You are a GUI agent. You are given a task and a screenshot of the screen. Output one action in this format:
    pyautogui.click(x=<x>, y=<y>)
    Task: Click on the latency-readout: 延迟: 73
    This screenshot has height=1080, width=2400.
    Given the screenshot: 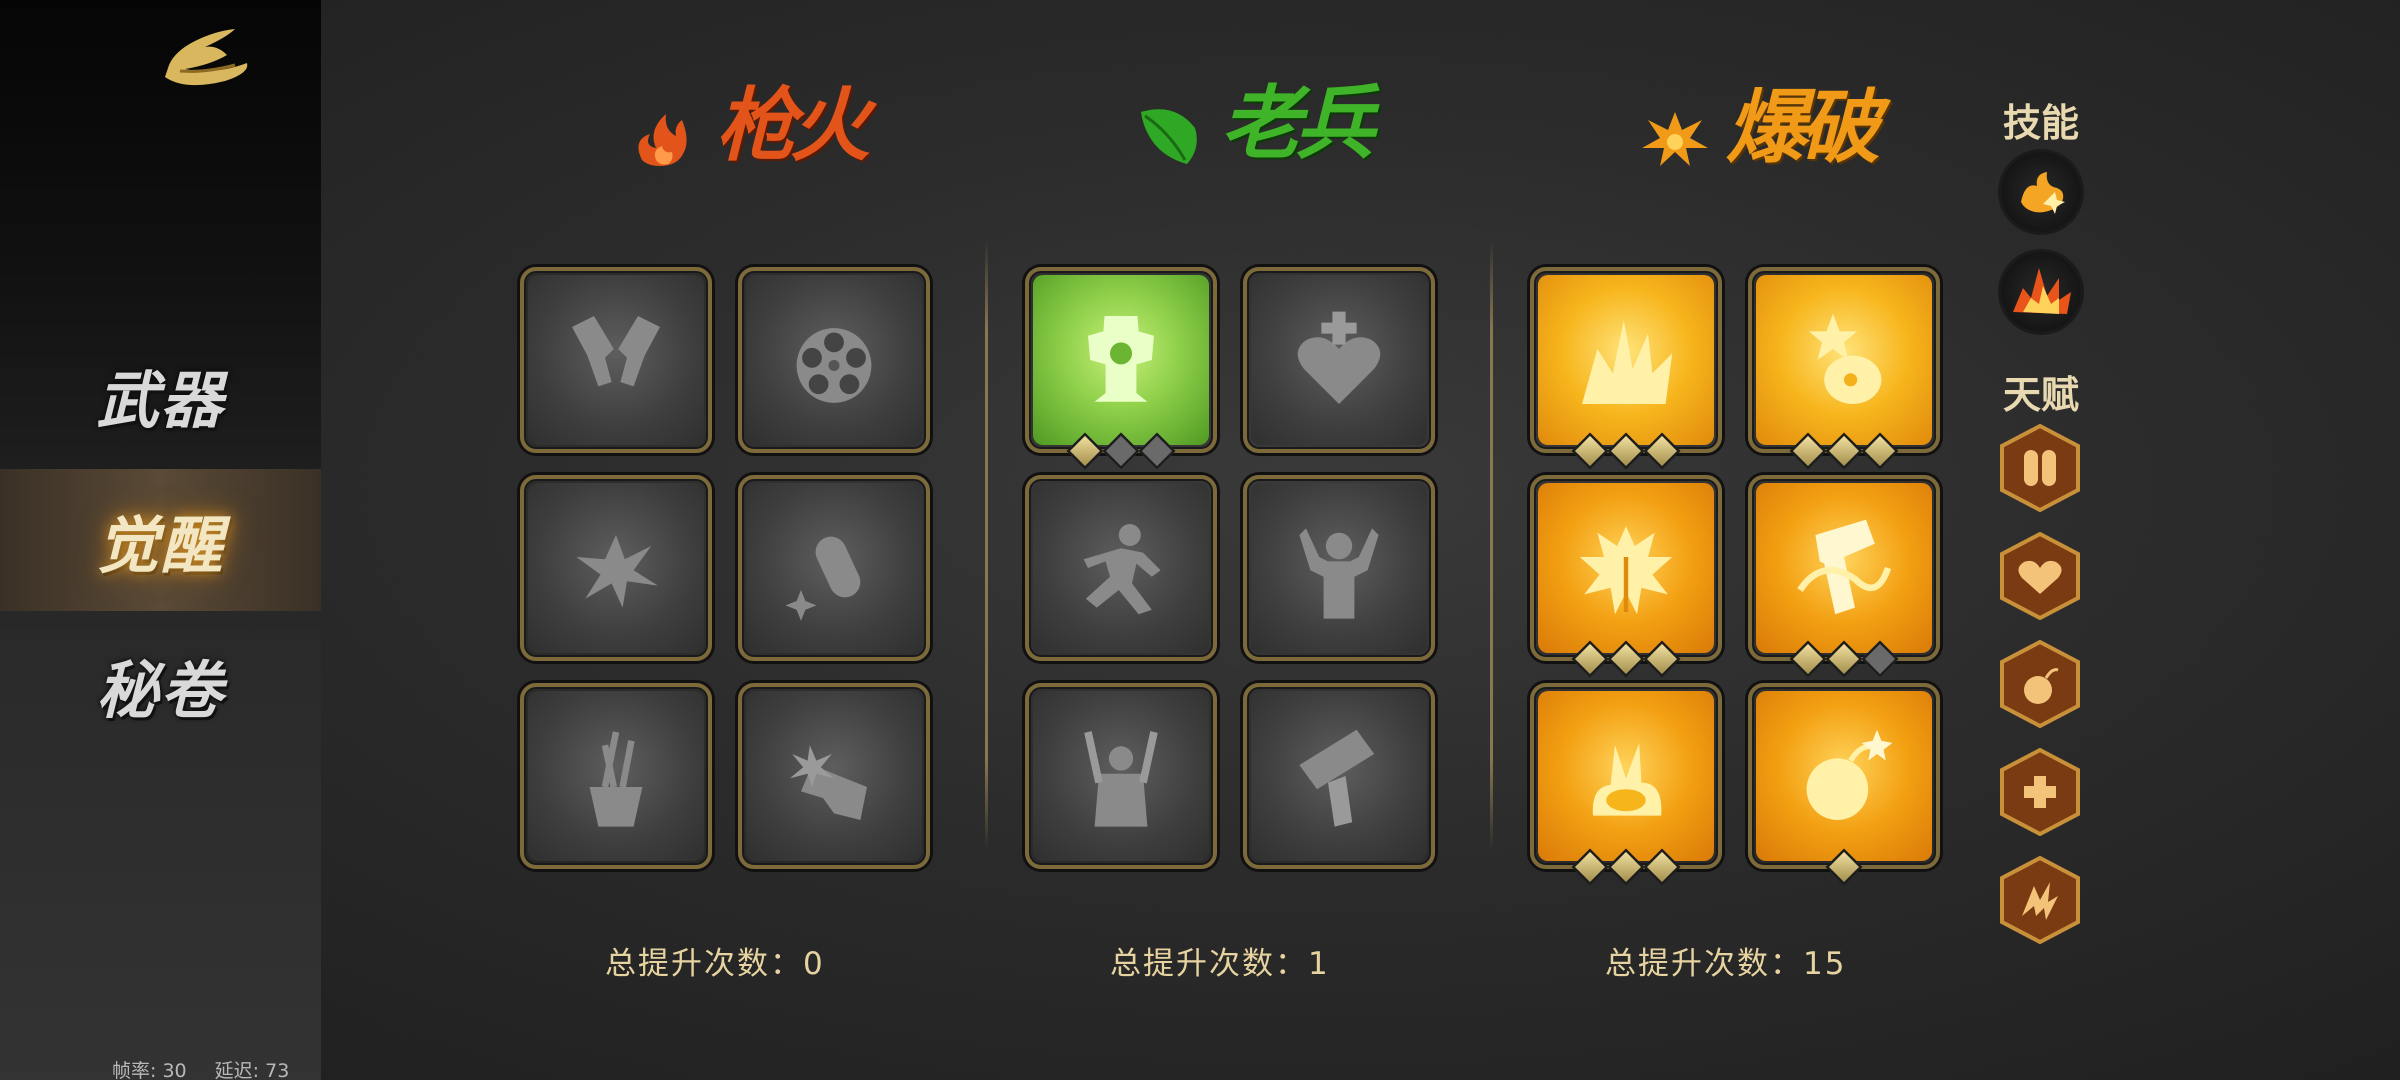 What is the action you would take?
    pyautogui.click(x=252, y=1070)
    